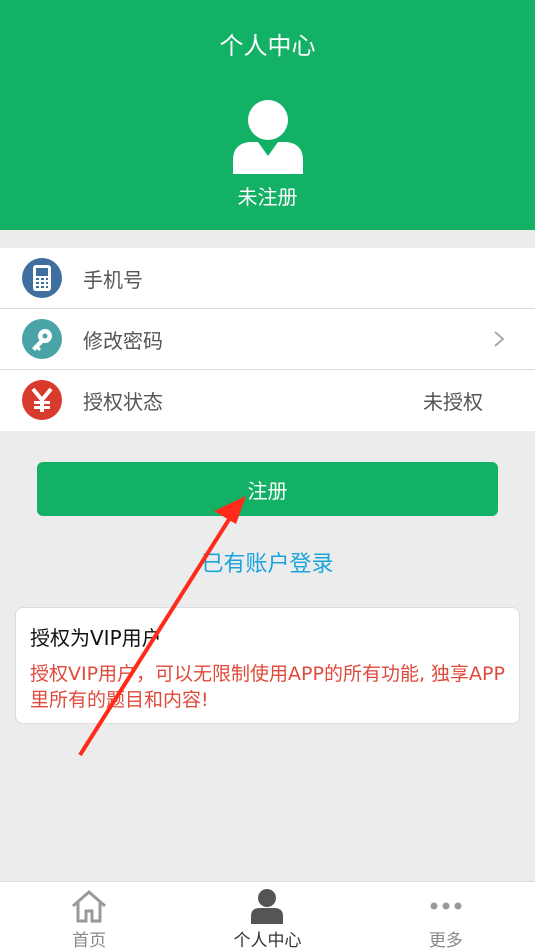 The height and width of the screenshot is (952, 535). Describe the element at coordinates (123, 402) in the screenshot. I see `list-item-label: 授权状态` at that location.